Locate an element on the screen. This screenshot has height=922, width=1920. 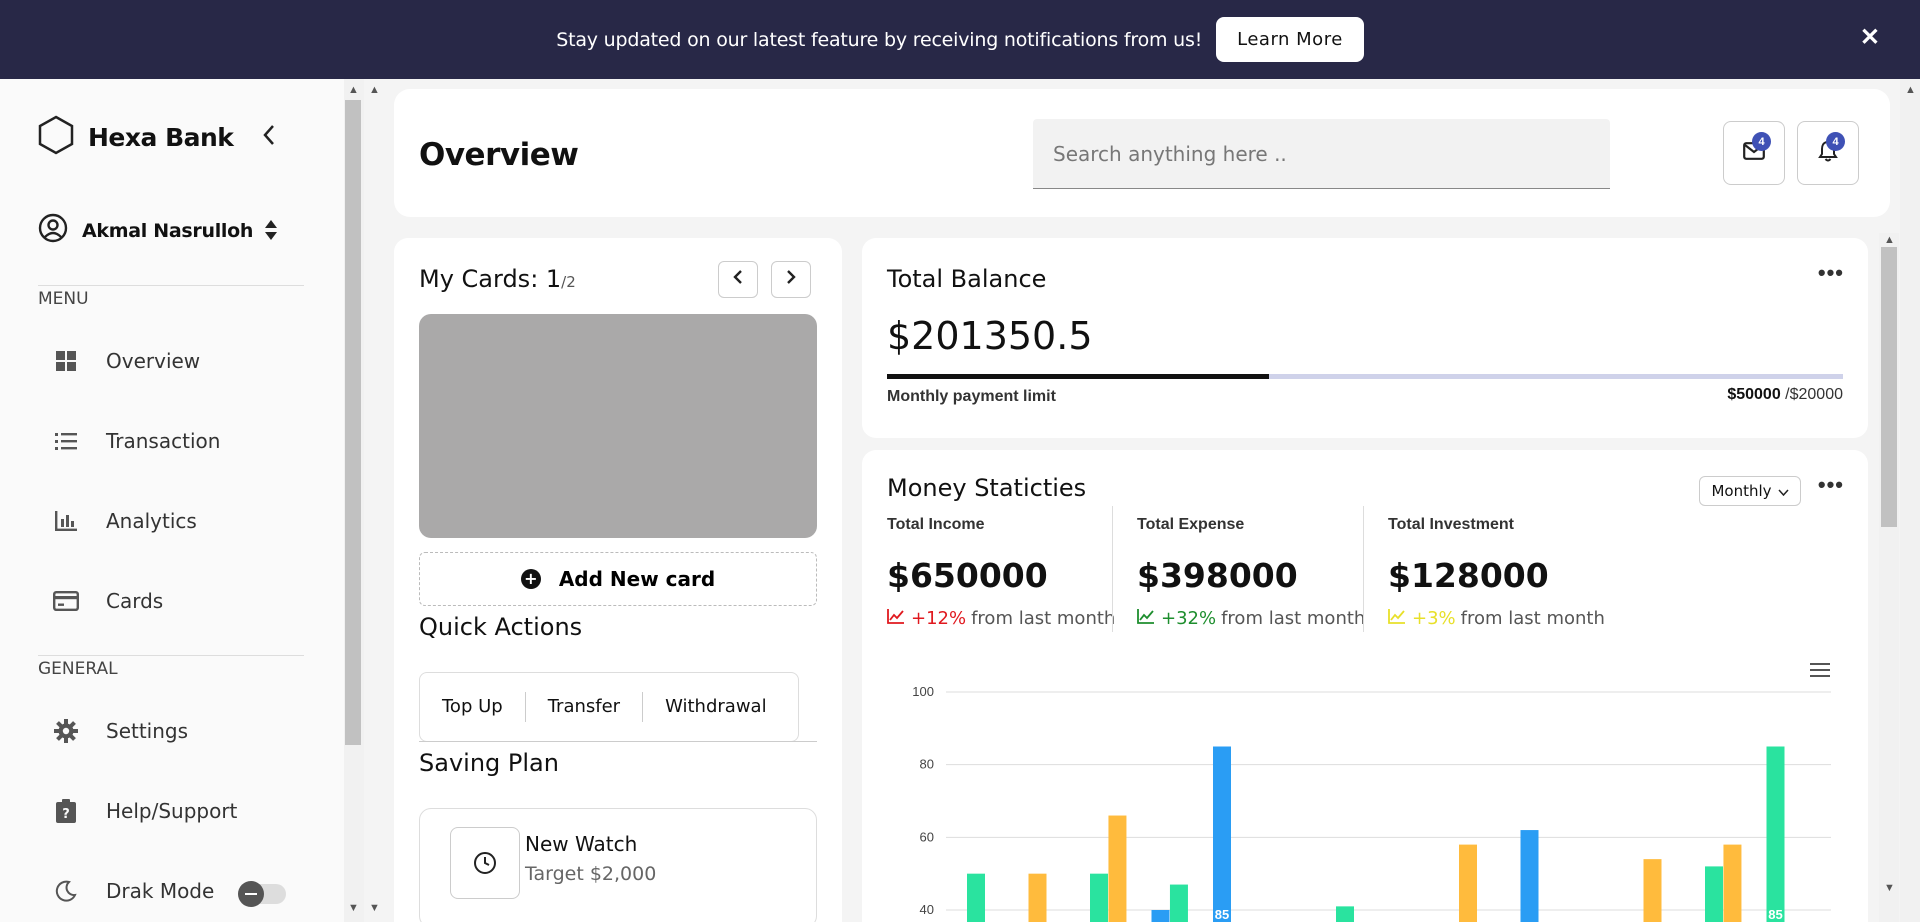
close-icon: ✕ is located at coordinates (1870, 38).